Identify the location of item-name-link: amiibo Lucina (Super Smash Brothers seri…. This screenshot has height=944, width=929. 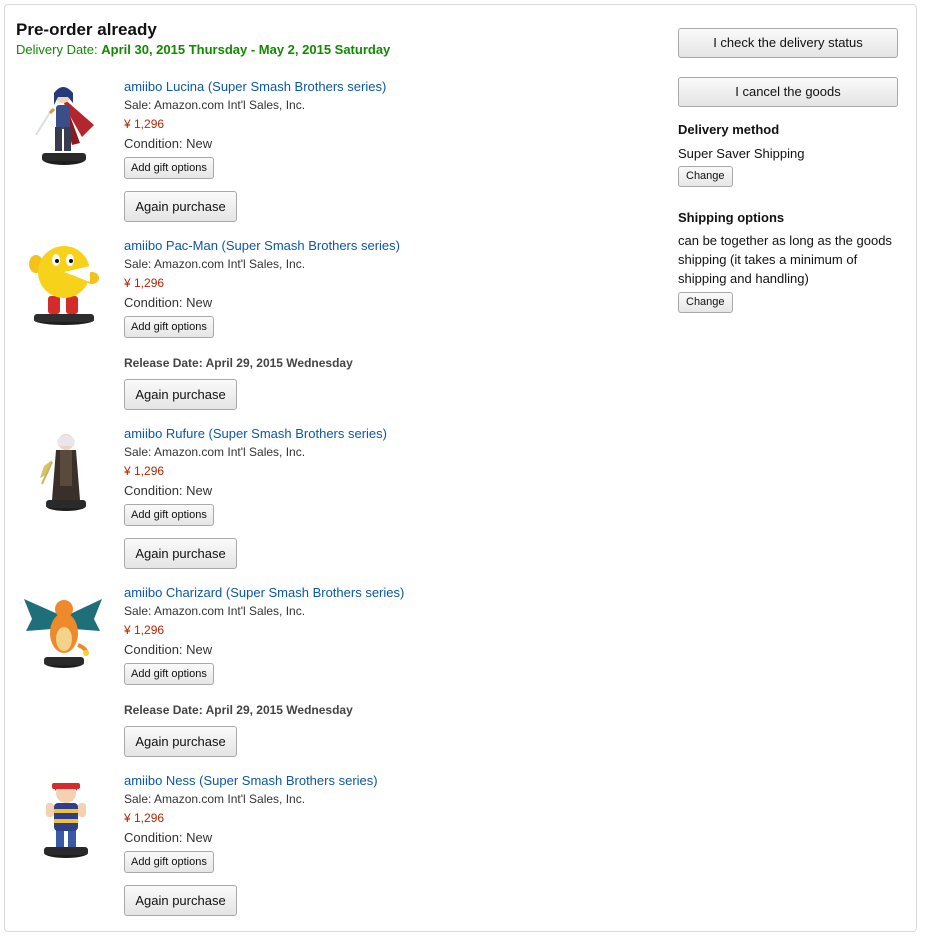
(255, 86).